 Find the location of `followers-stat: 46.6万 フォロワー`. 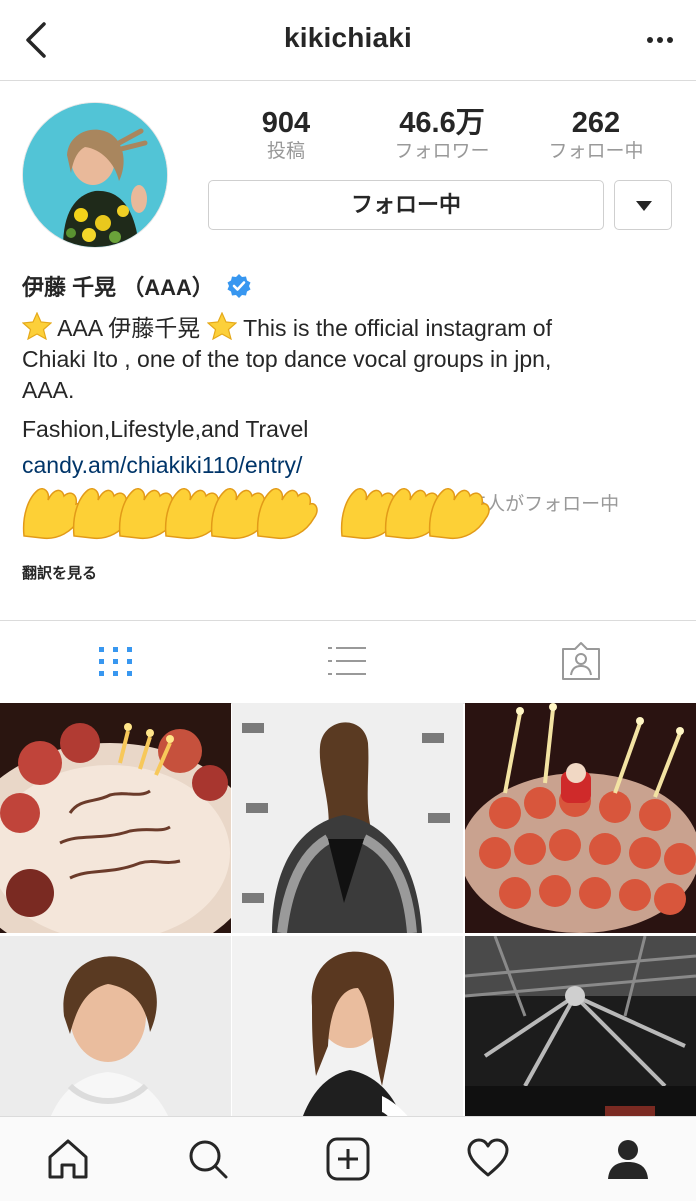

followers-stat: 46.6万 フォロワー is located at coordinates (442, 135).